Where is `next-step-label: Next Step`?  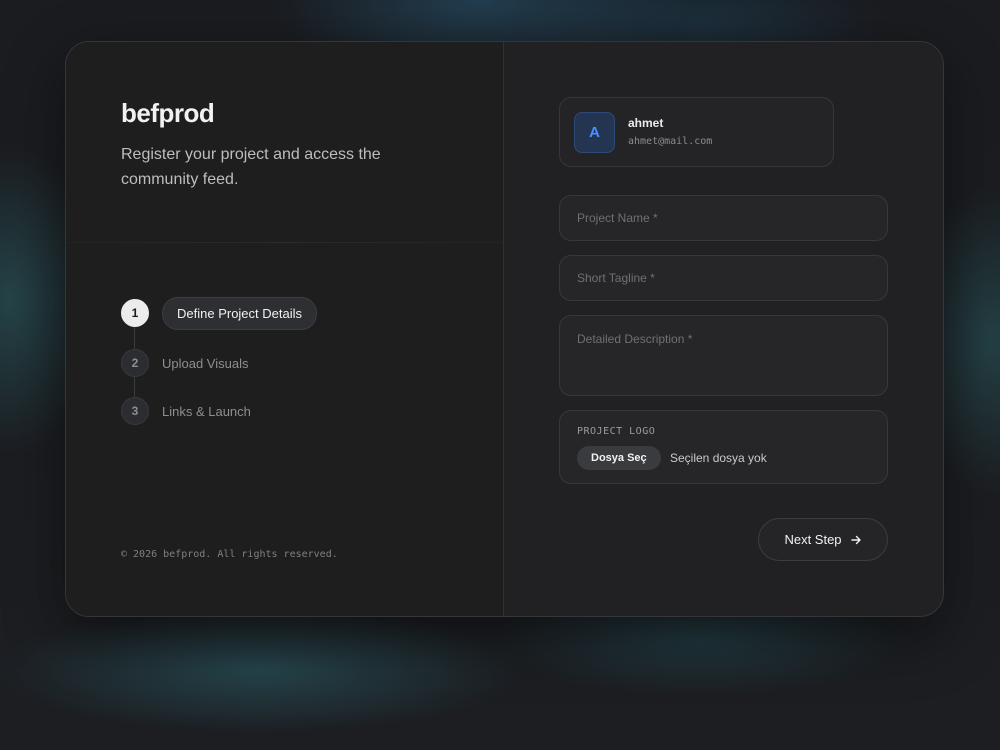
next-step-label: Next Step is located at coordinates (813, 539).